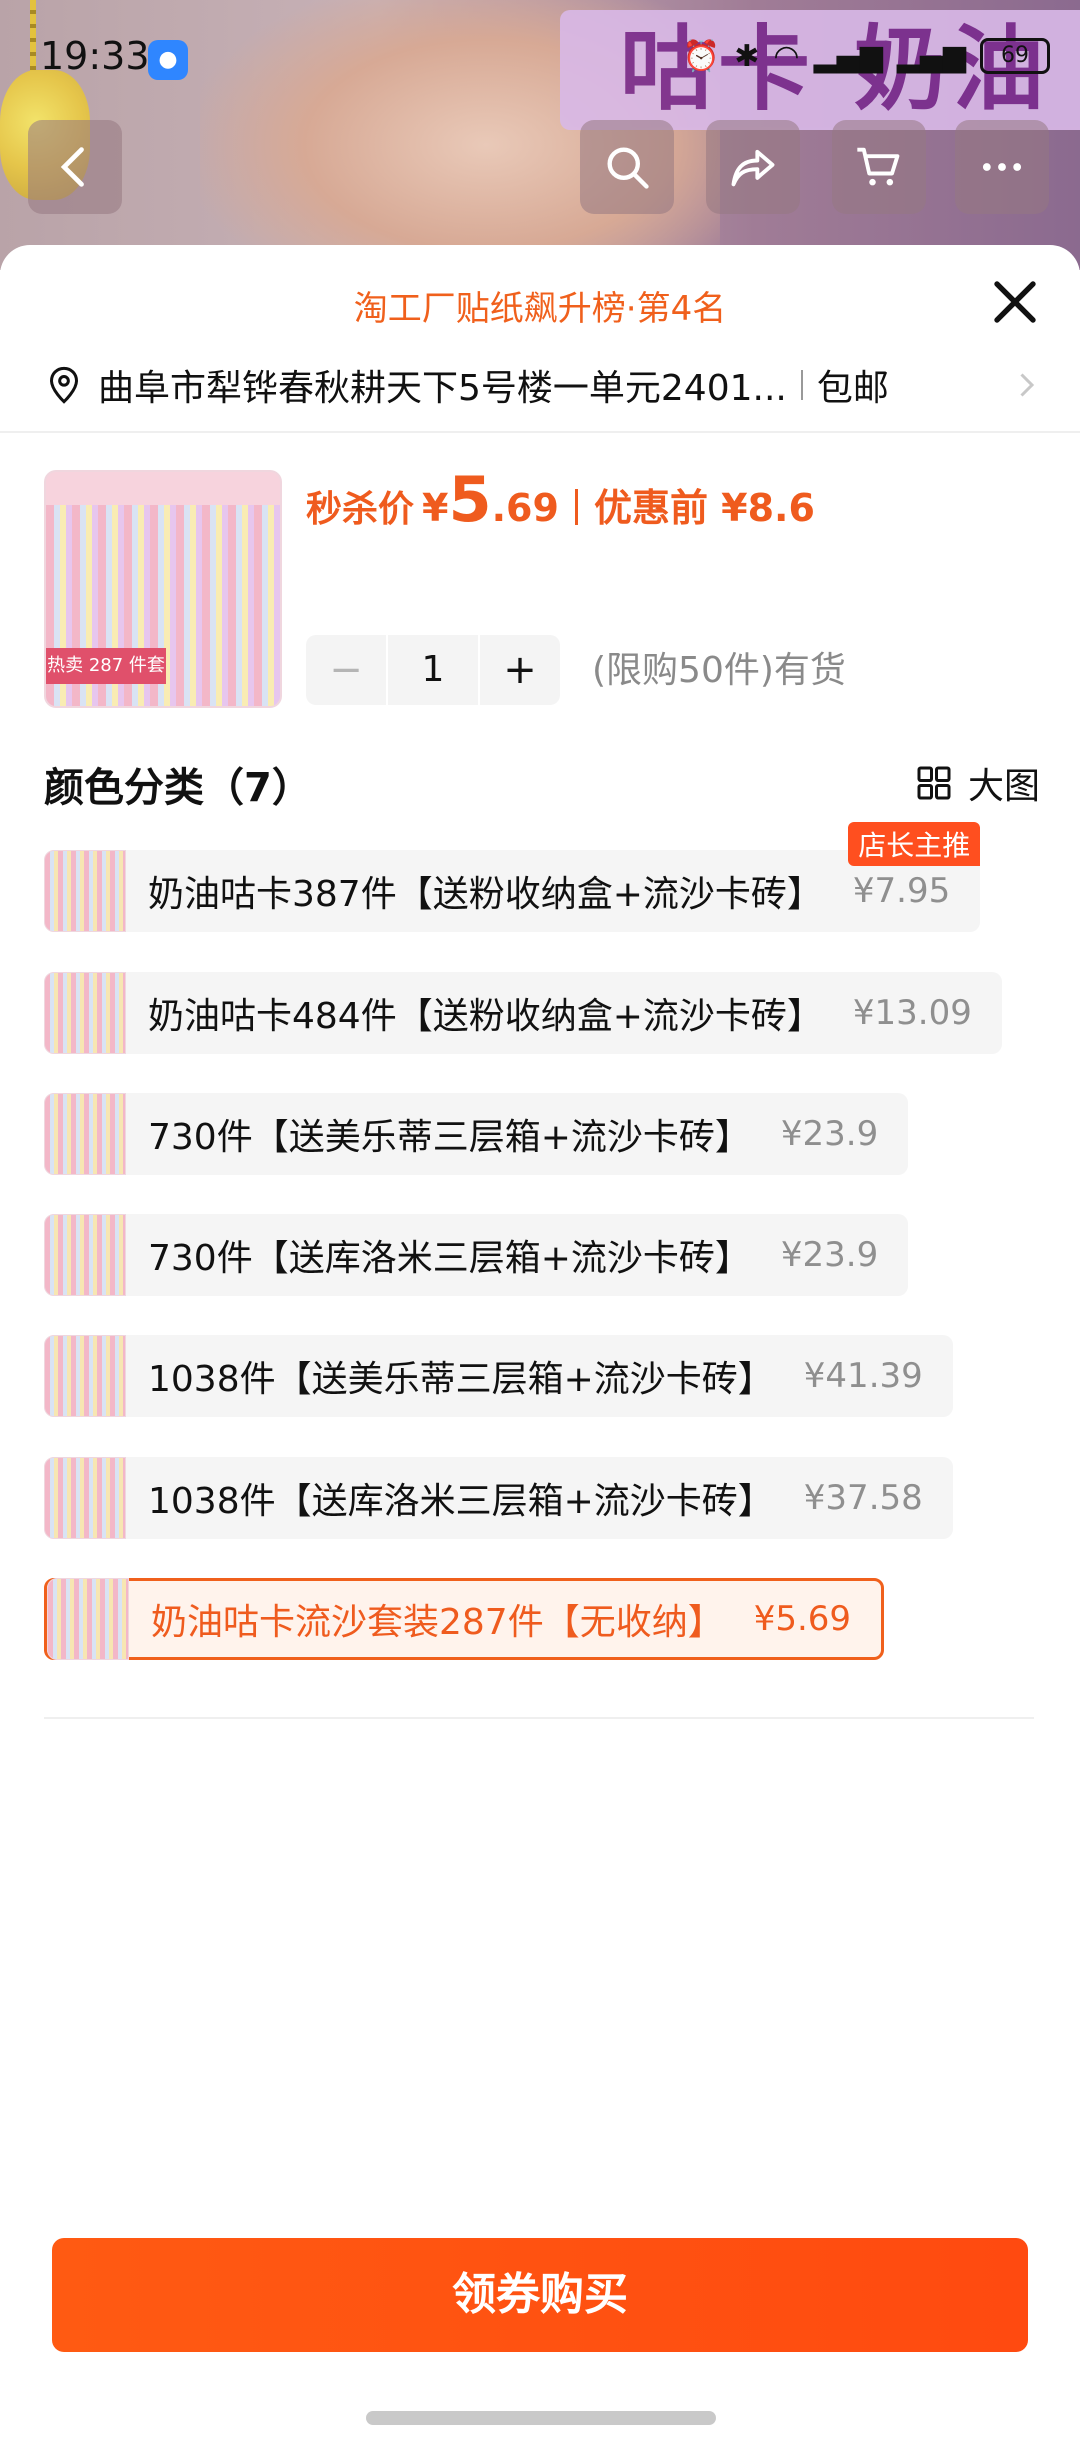 Image resolution: width=1080 pixels, height=2440 pixels. Describe the element at coordinates (931, 56) in the screenshot. I see `signal-icon-2: ▂▄▆` at that location.